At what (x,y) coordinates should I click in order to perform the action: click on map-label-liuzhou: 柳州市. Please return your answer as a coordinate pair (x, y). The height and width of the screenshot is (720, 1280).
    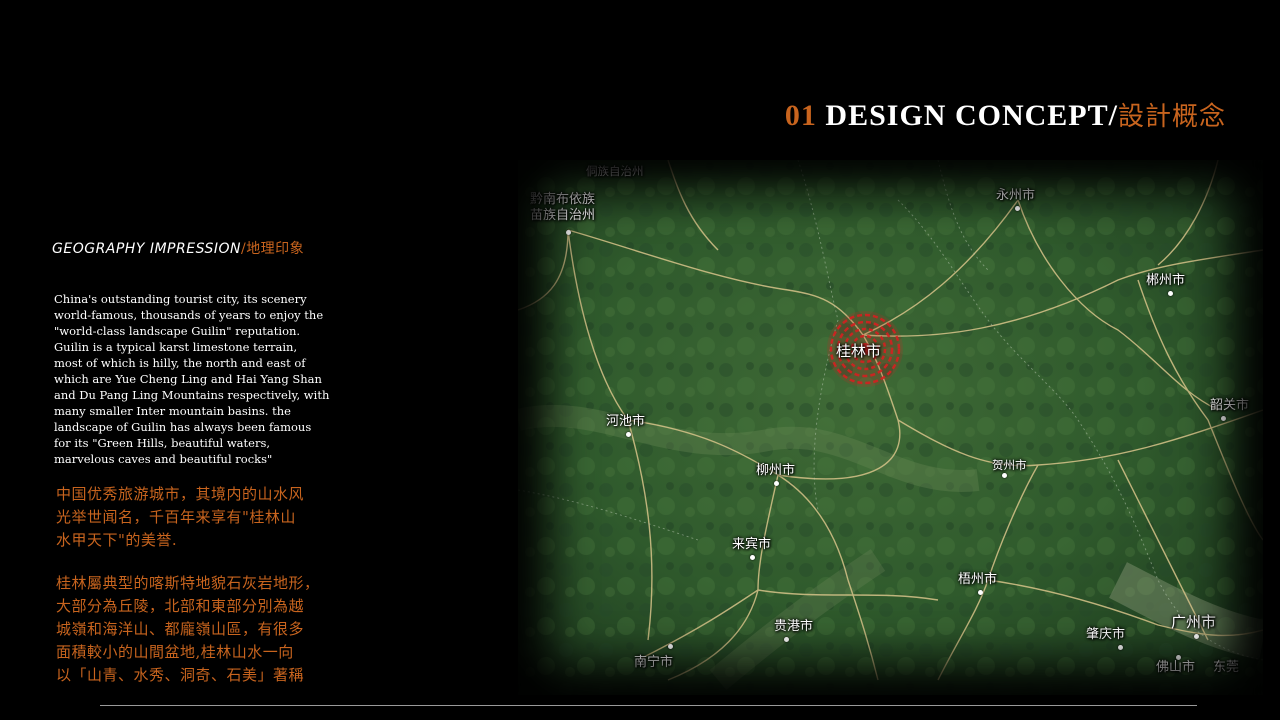
    Looking at the image, I should click on (776, 470).